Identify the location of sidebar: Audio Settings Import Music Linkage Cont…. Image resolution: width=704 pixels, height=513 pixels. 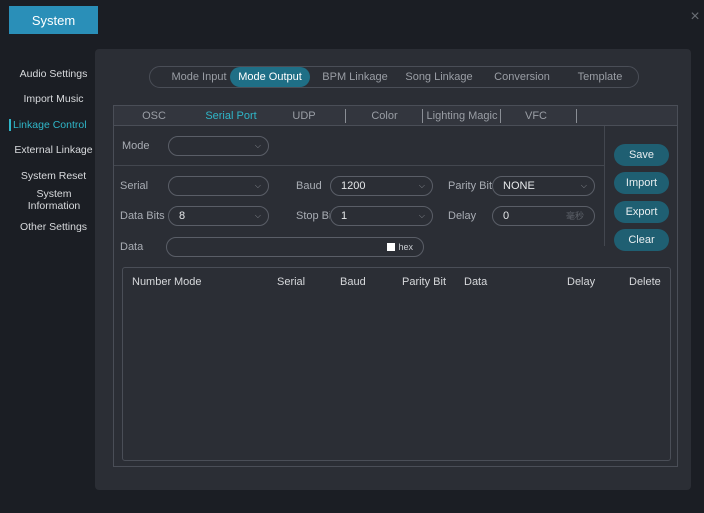
(53, 273).